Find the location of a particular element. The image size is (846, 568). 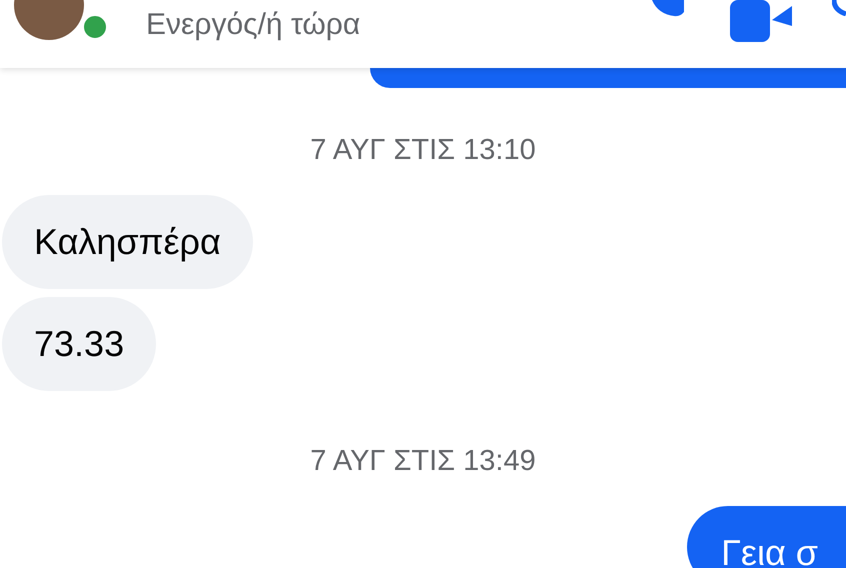

incoming-message: 73.33 is located at coordinates (79, 344).